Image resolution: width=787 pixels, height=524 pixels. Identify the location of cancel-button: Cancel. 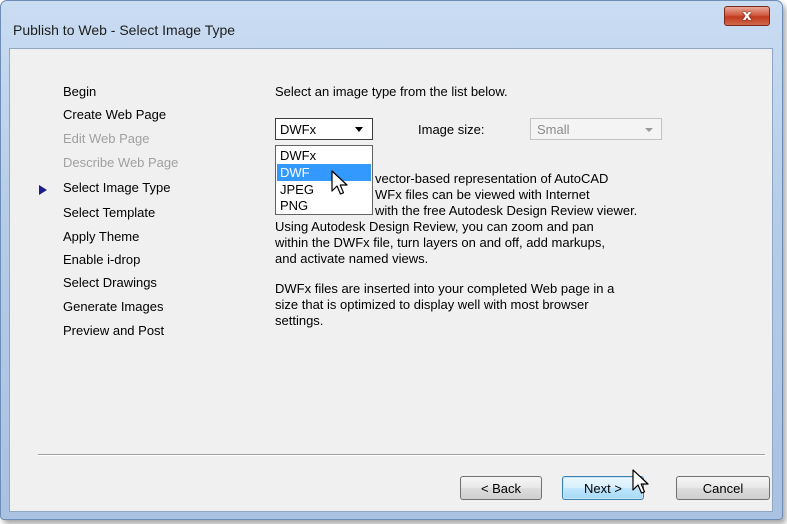
(723, 488).